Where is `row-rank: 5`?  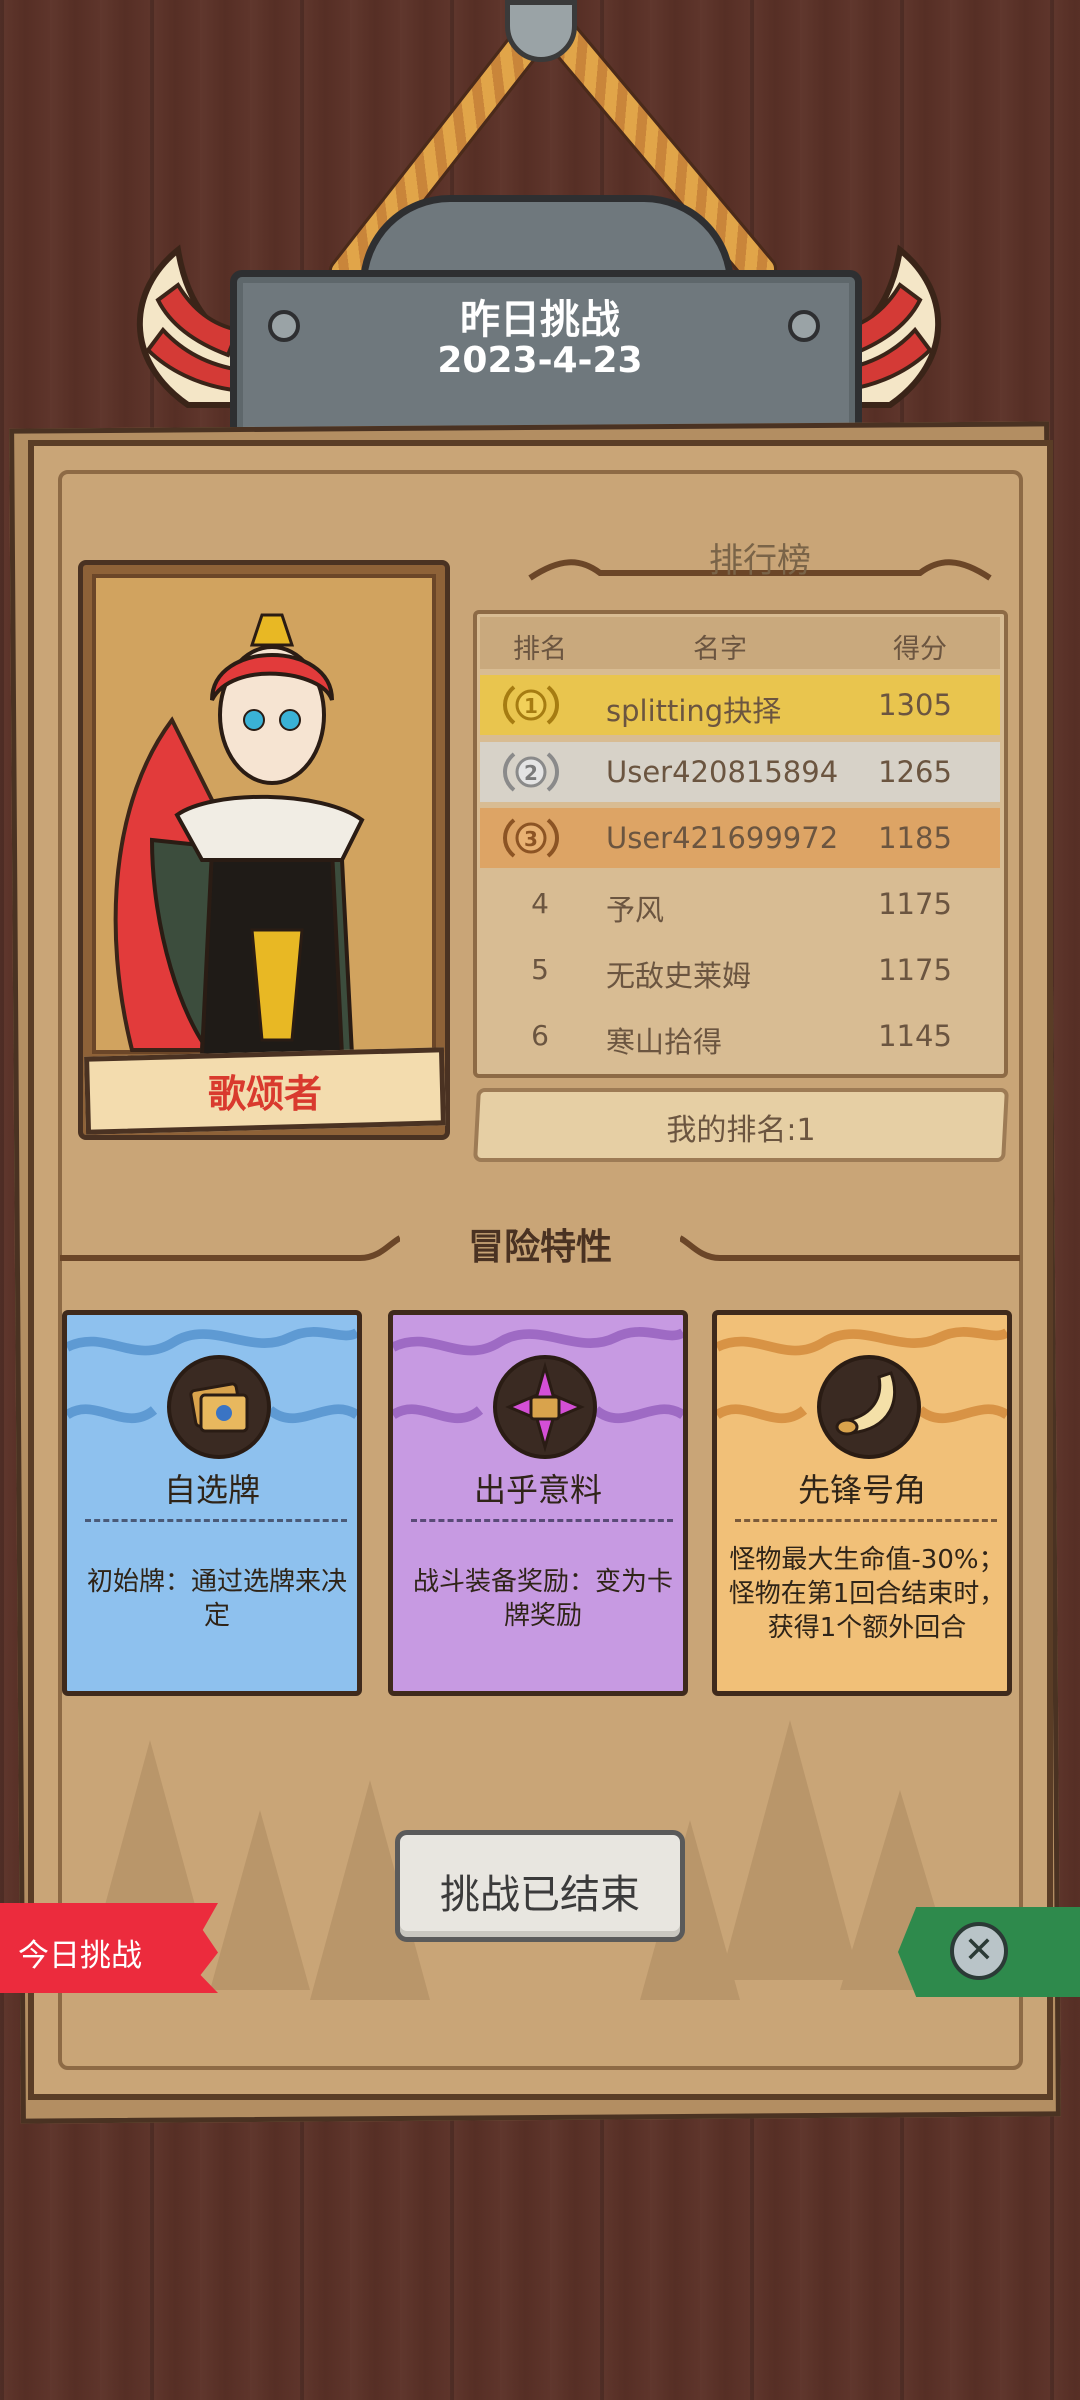
row-rank: 5 is located at coordinates (540, 969).